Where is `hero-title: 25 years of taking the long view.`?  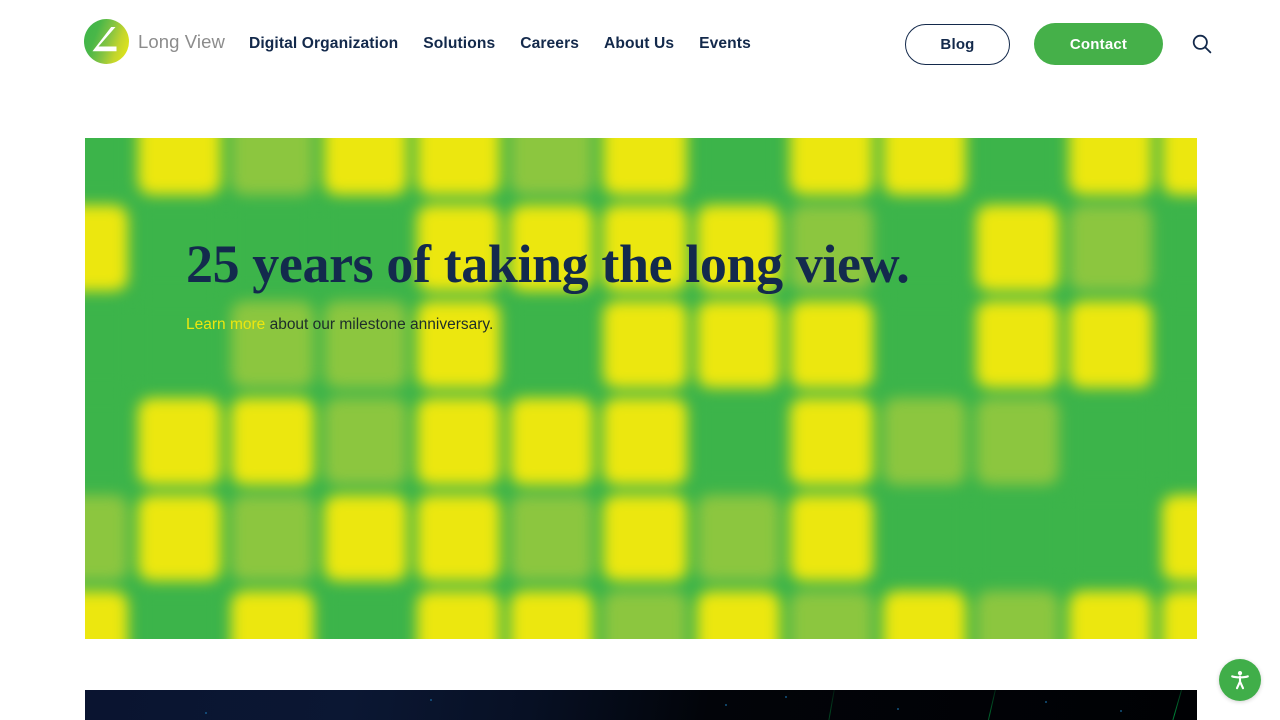
hero-title: 25 years of taking the long view. is located at coordinates (548, 264).